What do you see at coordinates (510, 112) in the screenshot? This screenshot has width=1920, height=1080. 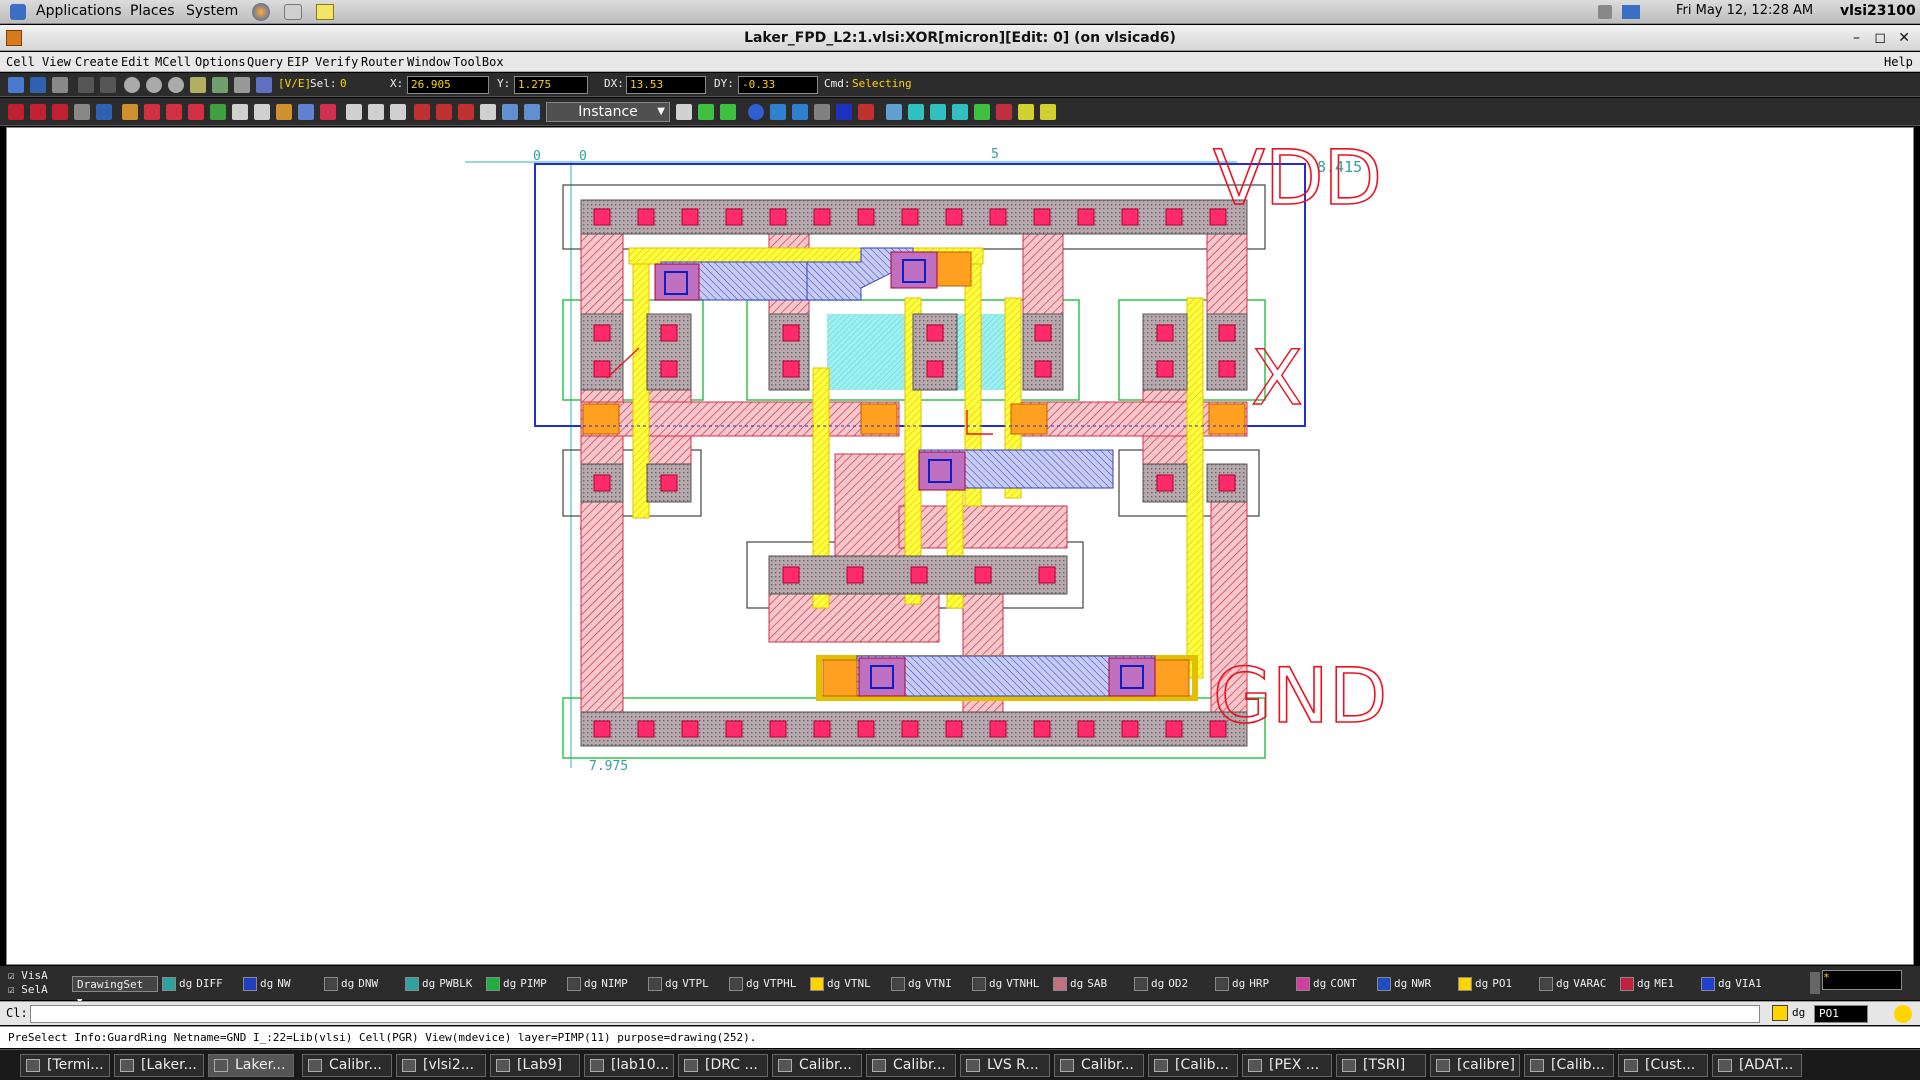 I see `find-icon` at bounding box center [510, 112].